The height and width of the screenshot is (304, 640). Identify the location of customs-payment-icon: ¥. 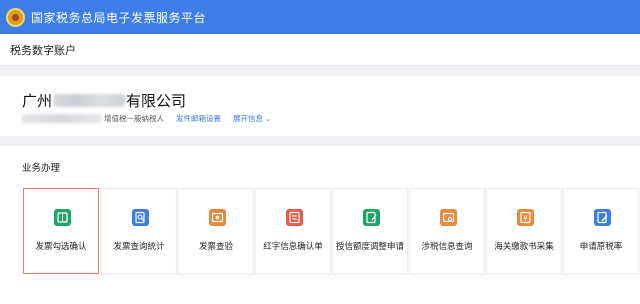
(525, 217).